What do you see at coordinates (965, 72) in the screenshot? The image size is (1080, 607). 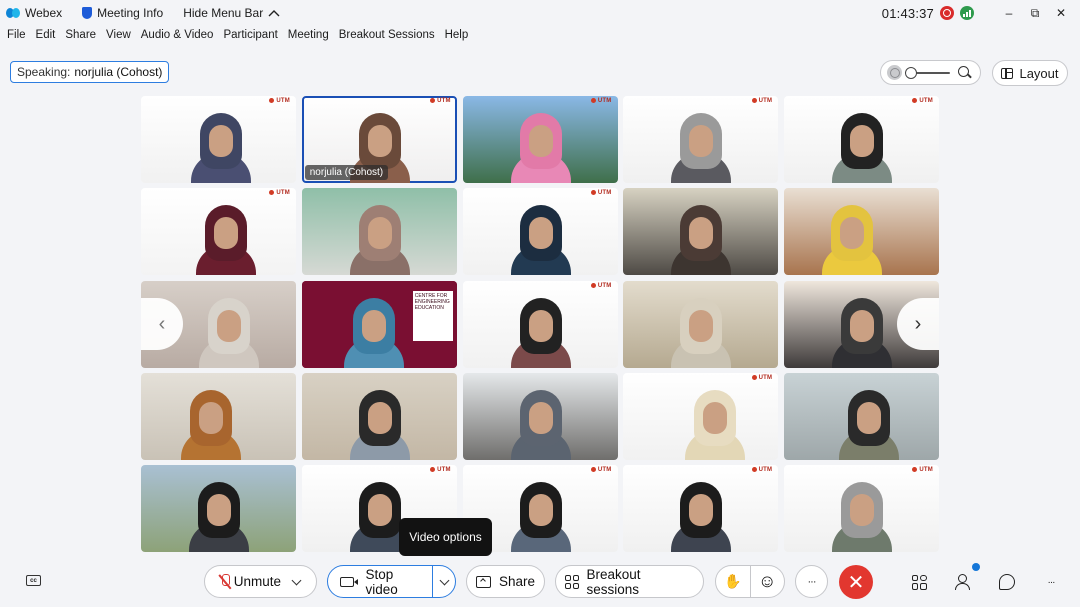 I see `zoom-in-icon` at bounding box center [965, 72].